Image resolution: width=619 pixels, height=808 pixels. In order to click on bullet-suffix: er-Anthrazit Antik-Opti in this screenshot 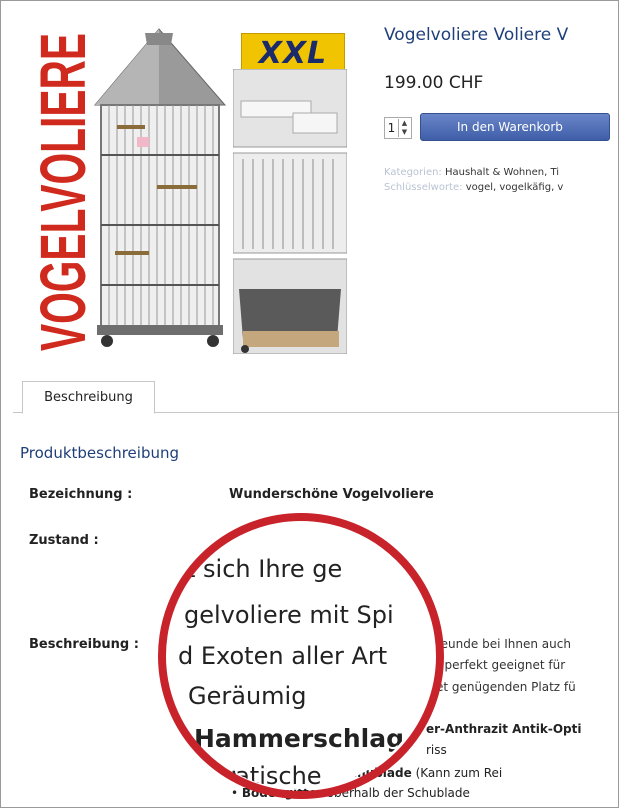, I will do `click(504, 729)`.